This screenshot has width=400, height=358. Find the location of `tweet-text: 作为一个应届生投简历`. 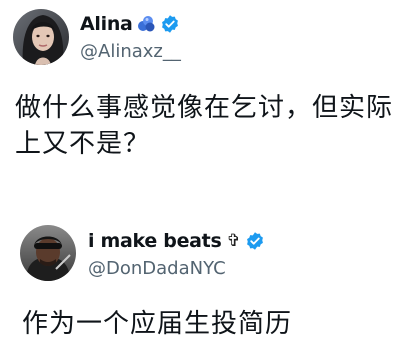

tweet-text: 作为一个应届生投简历 is located at coordinates (207, 324).